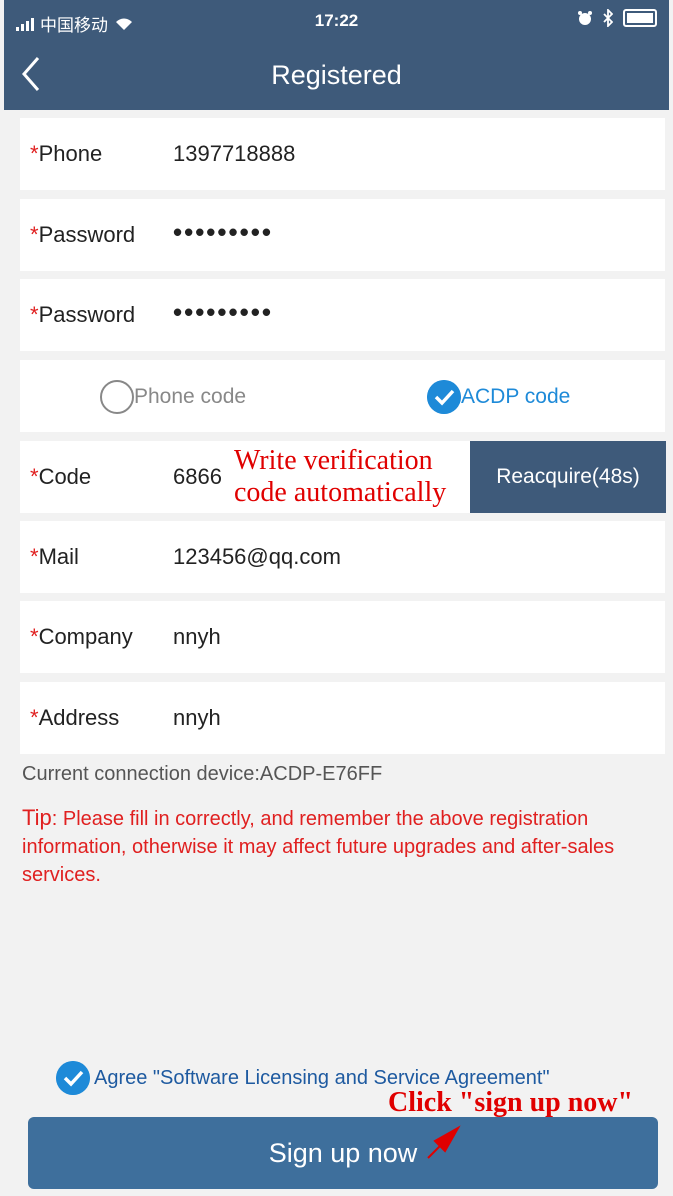  I want to click on battery-icon, so click(640, 18).